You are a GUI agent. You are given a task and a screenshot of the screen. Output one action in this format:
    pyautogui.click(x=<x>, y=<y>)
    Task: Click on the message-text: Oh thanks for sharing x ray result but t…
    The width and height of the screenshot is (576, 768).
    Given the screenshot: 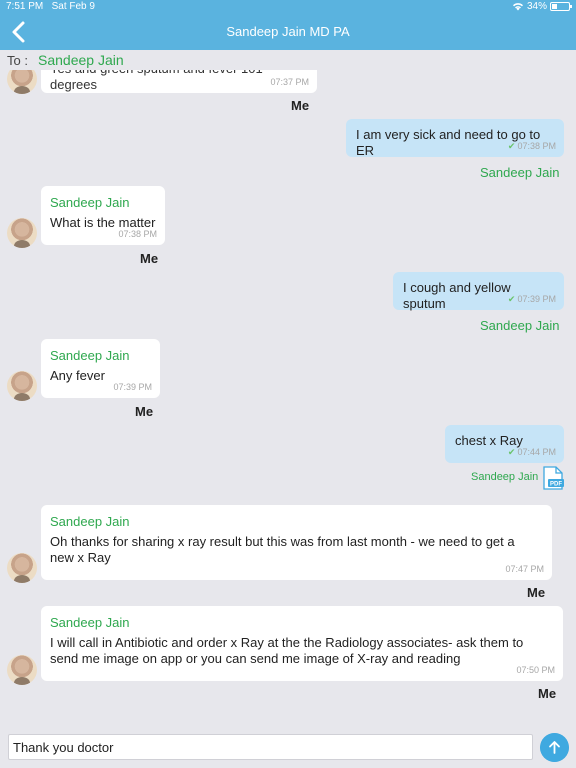 What is the action you would take?
    pyautogui.click(x=282, y=549)
    